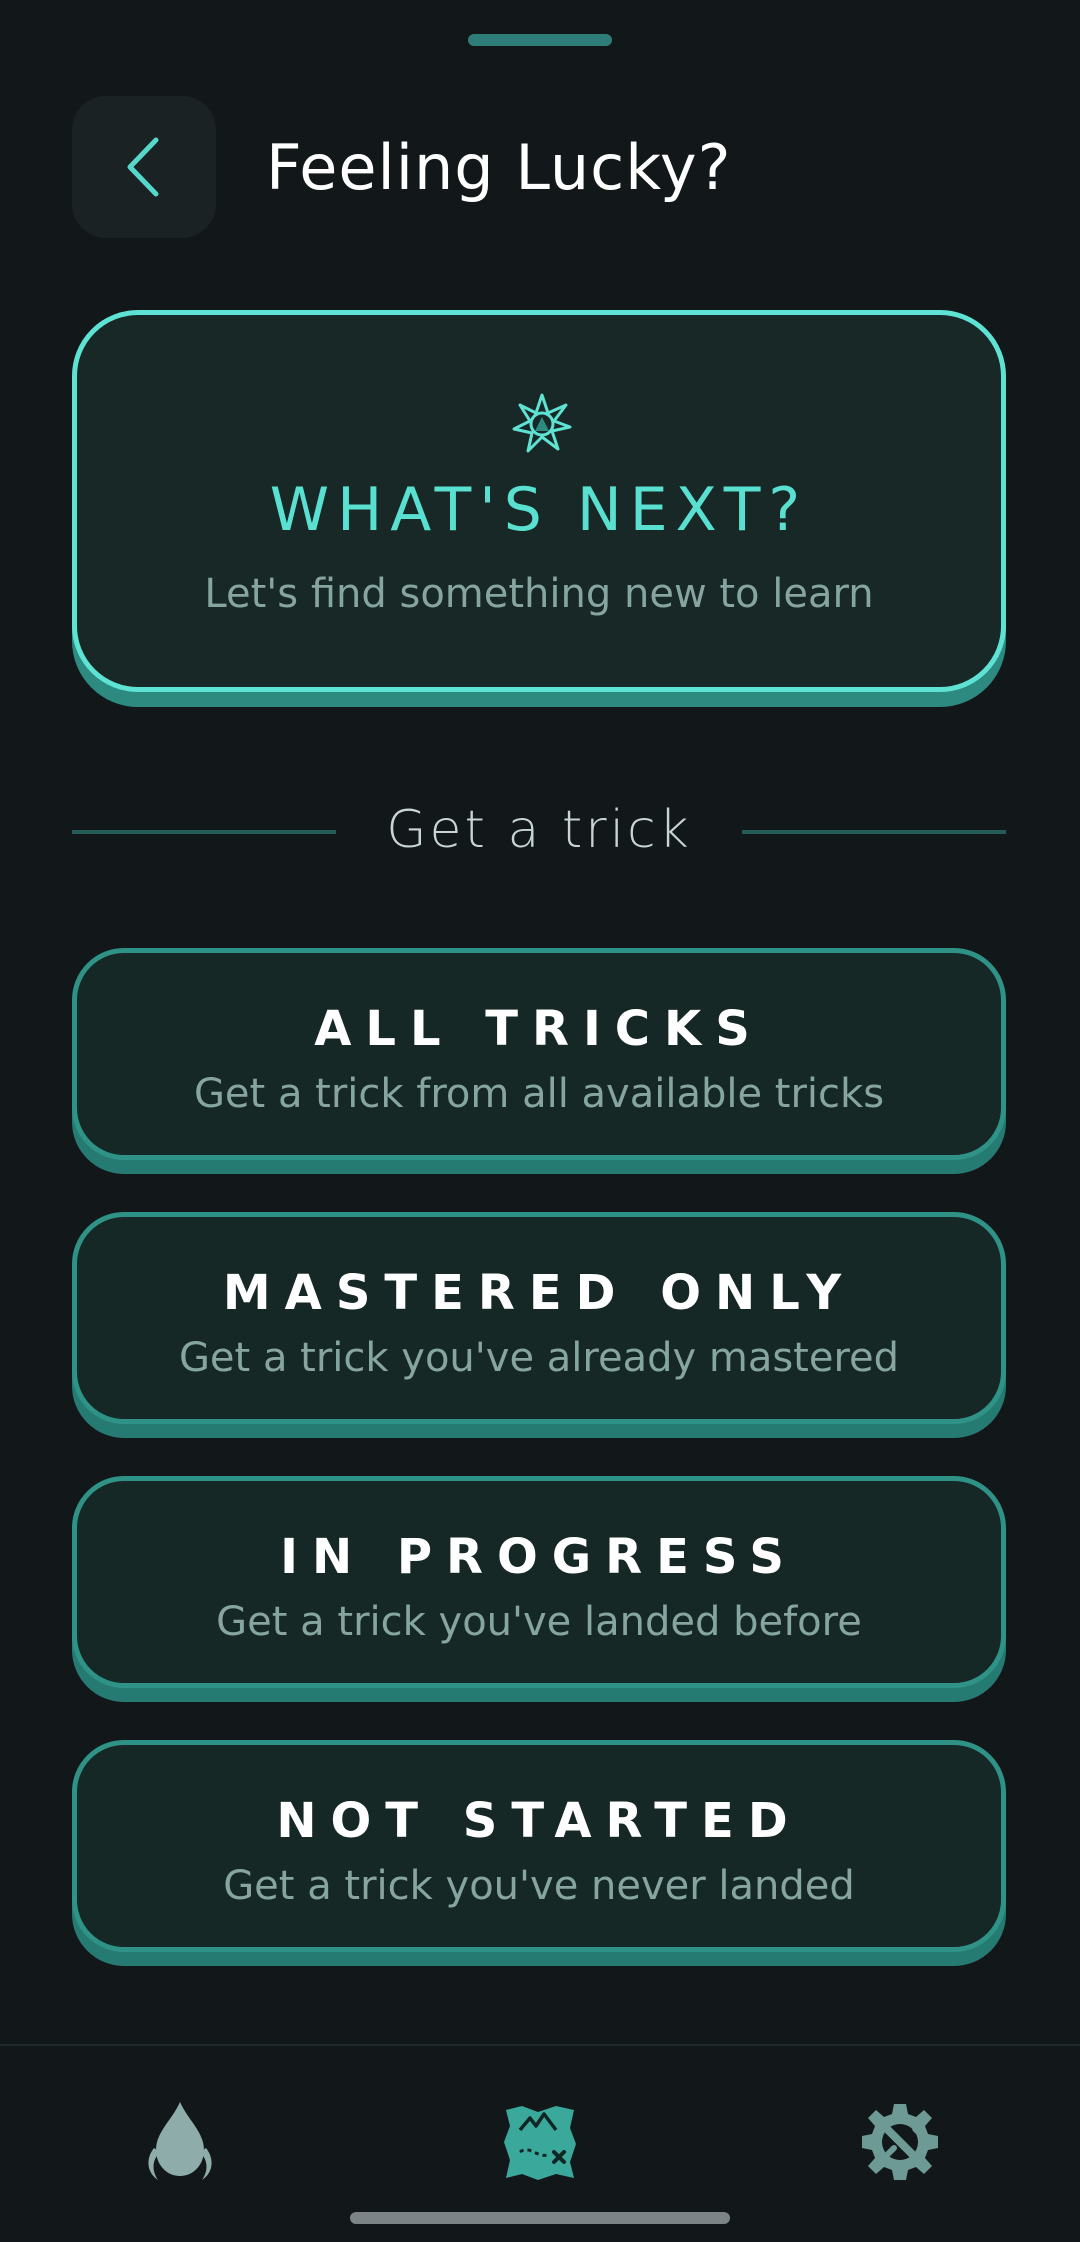 The image size is (1080, 2242). What do you see at coordinates (499, 167) in the screenshot?
I see `page-title: Feeling Lucky?` at bounding box center [499, 167].